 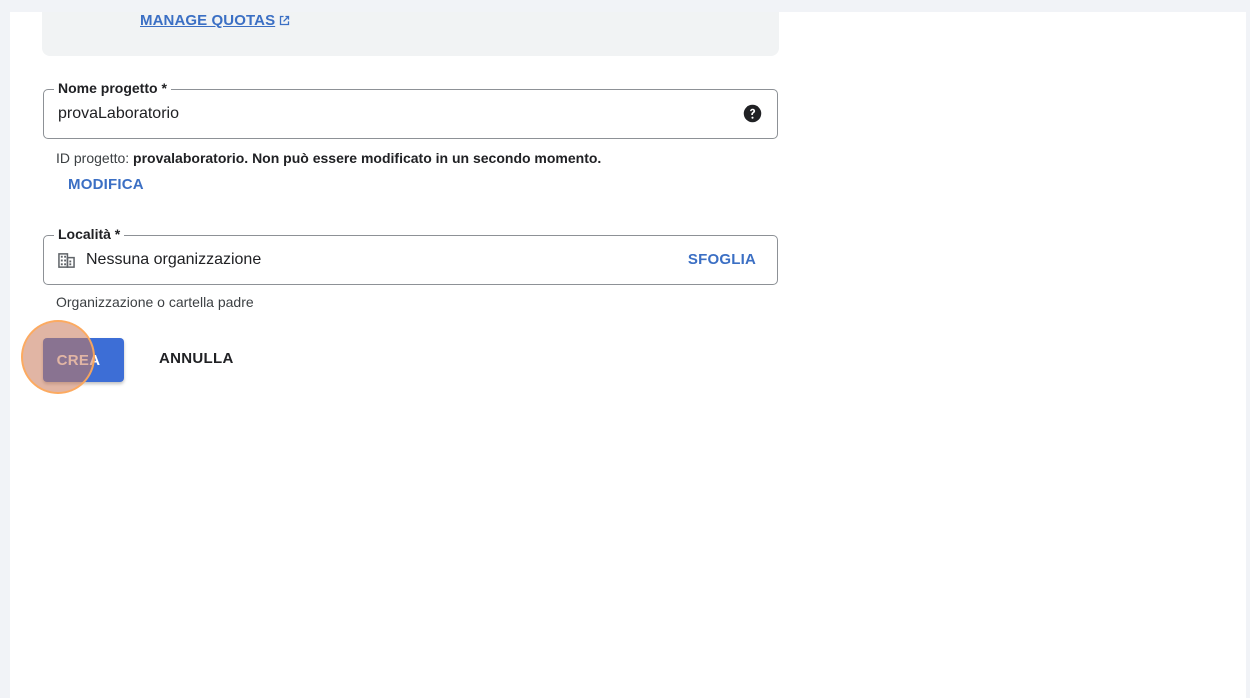 What do you see at coordinates (285, 20) in the screenshot?
I see `external-link-icon` at bounding box center [285, 20].